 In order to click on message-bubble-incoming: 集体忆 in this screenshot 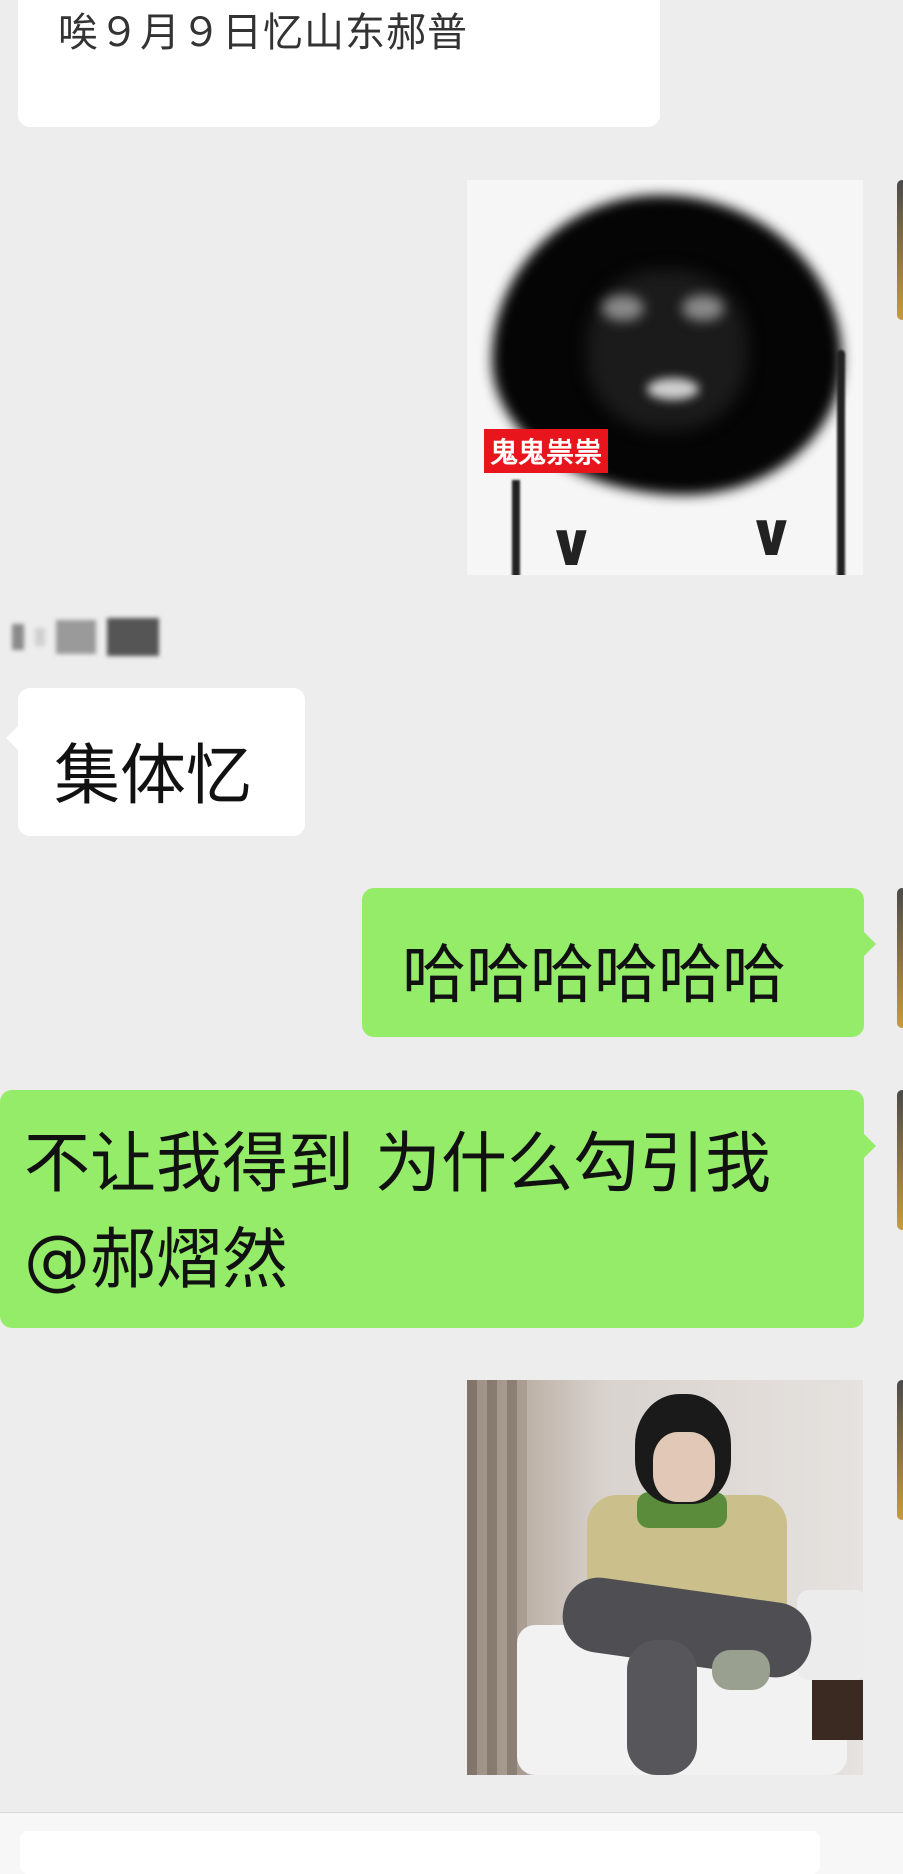, I will do `click(155, 762)`.